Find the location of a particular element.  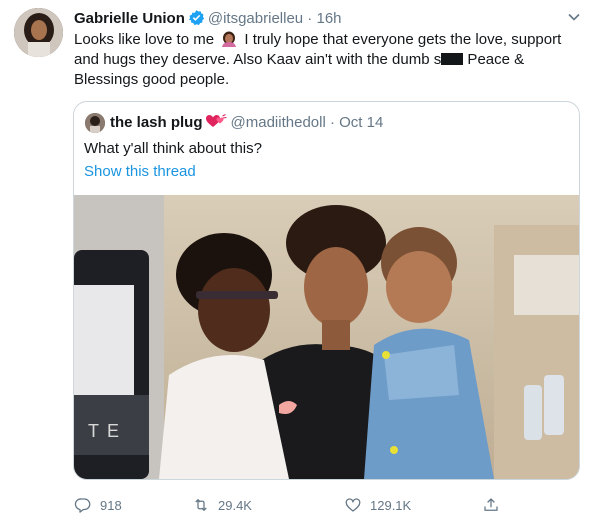

like-button: 129.1K is located at coordinates (377, 506).